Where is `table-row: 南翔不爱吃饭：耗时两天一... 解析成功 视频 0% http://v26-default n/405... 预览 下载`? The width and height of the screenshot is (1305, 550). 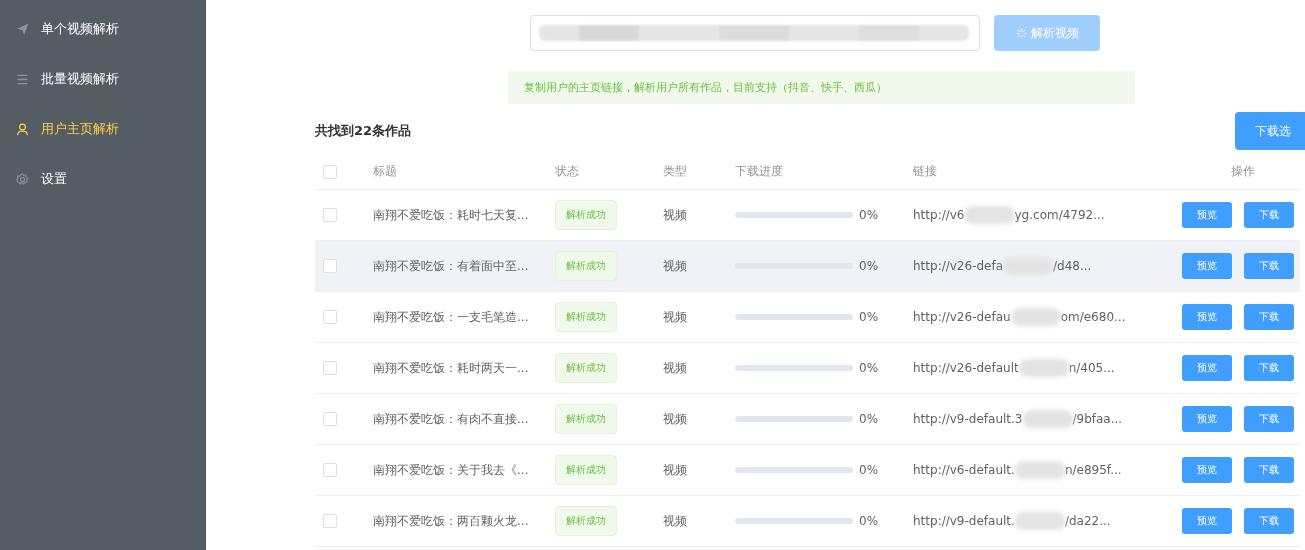
table-row: 南翔不爱吃饭：耗时两天一... 解析成功 视频 0% http://v26-default n/405... 预览 下载 is located at coordinates (807, 368).